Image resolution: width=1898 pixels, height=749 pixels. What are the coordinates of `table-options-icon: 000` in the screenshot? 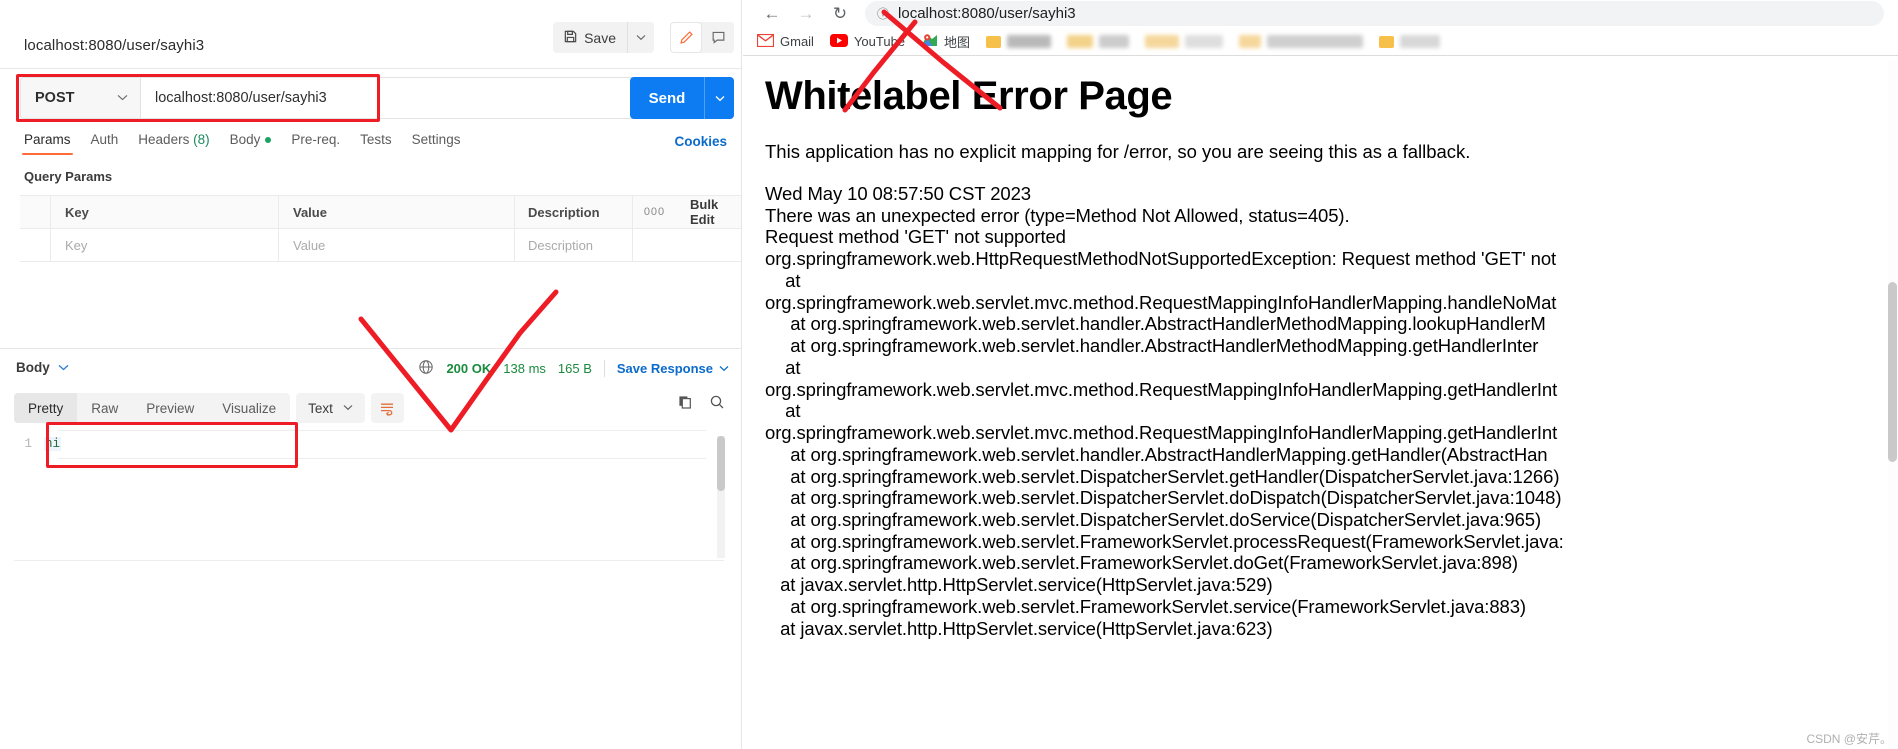 It's located at (654, 212).